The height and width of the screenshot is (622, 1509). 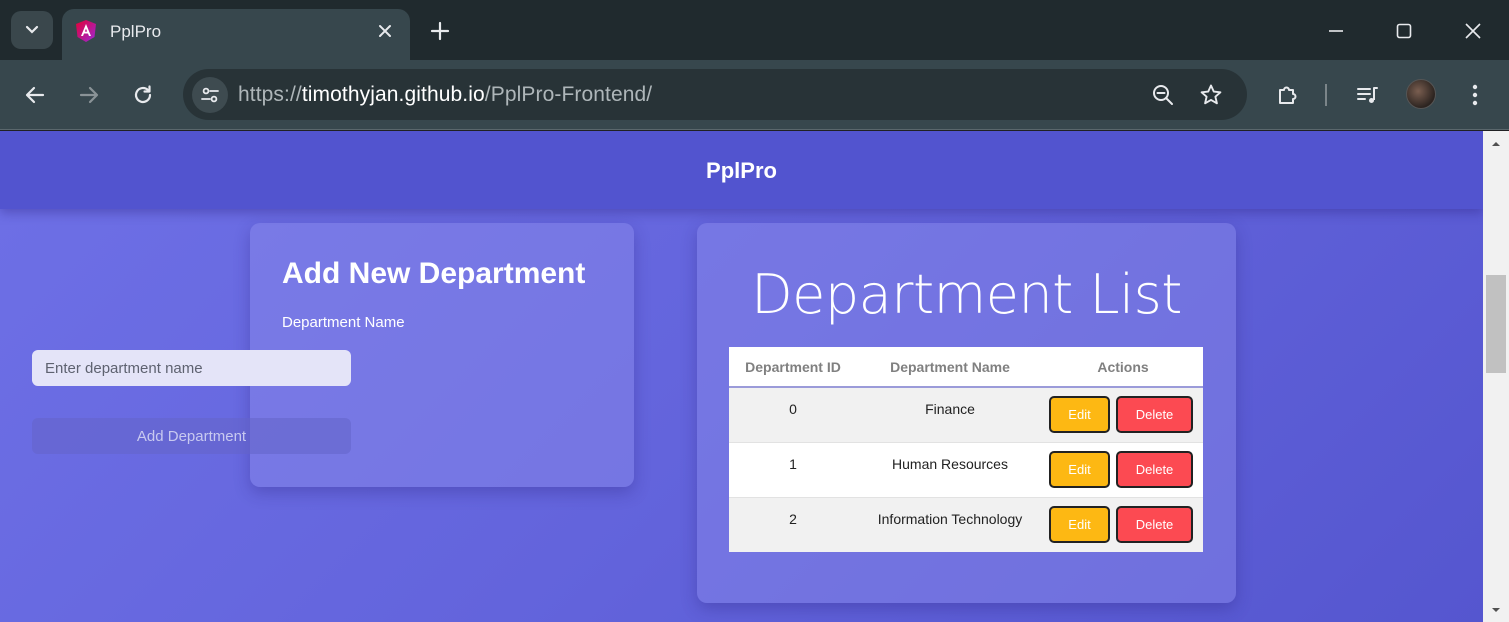 What do you see at coordinates (1496, 376) in the screenshot?
I see `page-scrollbar` at bounding box center [1496, 376].